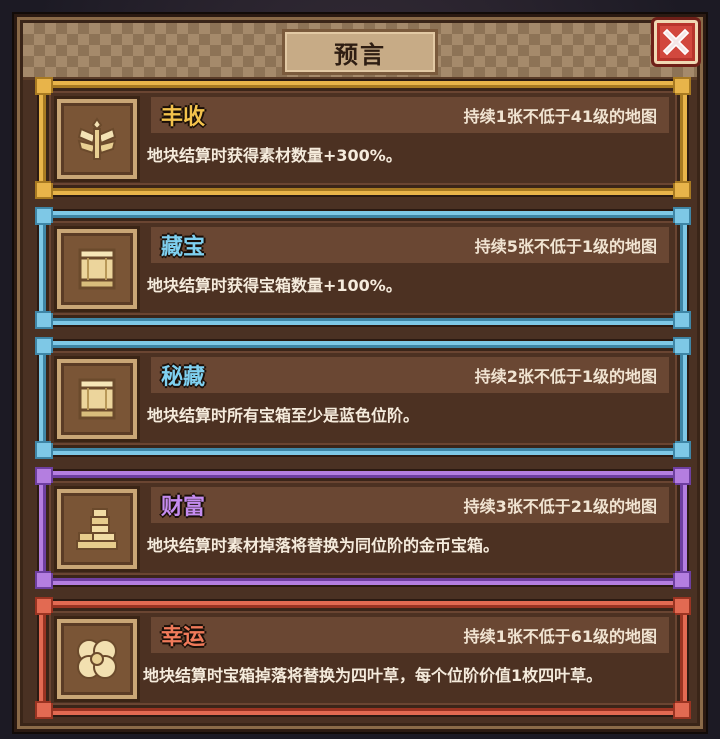 The image size is (720, 739). What do you see at coordinates (565, 376) in the screenshot?
I see `card-condition: 持续2张不低于1级的地图` at bounding box center [565, 376].